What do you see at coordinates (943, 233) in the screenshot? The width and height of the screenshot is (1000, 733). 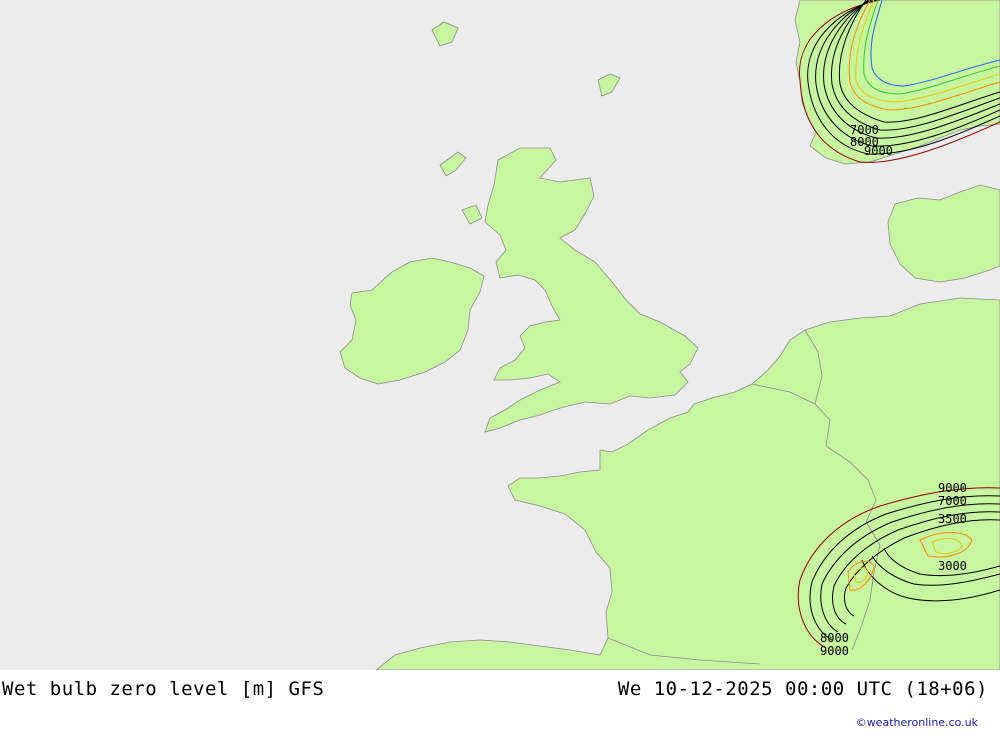 I see `land-denmark` at bounding box center [943, 233].